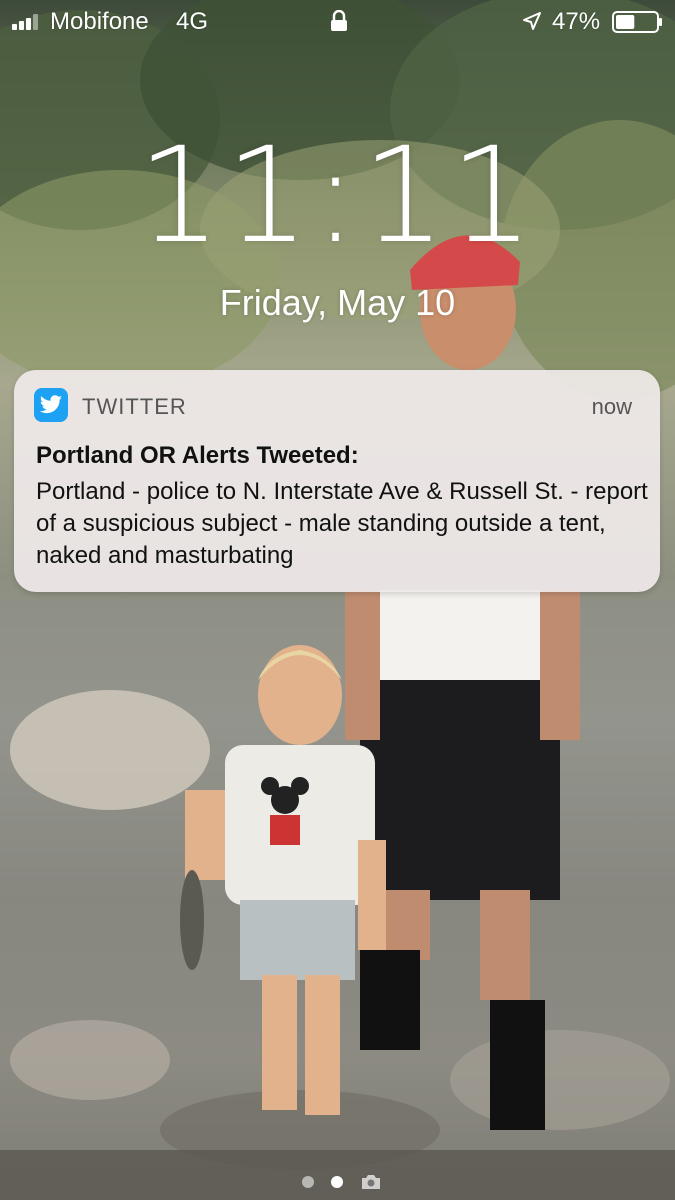  Describe the element at coordinates (192, 21) in the screenshot. I see `network-type: 4G` at that location.